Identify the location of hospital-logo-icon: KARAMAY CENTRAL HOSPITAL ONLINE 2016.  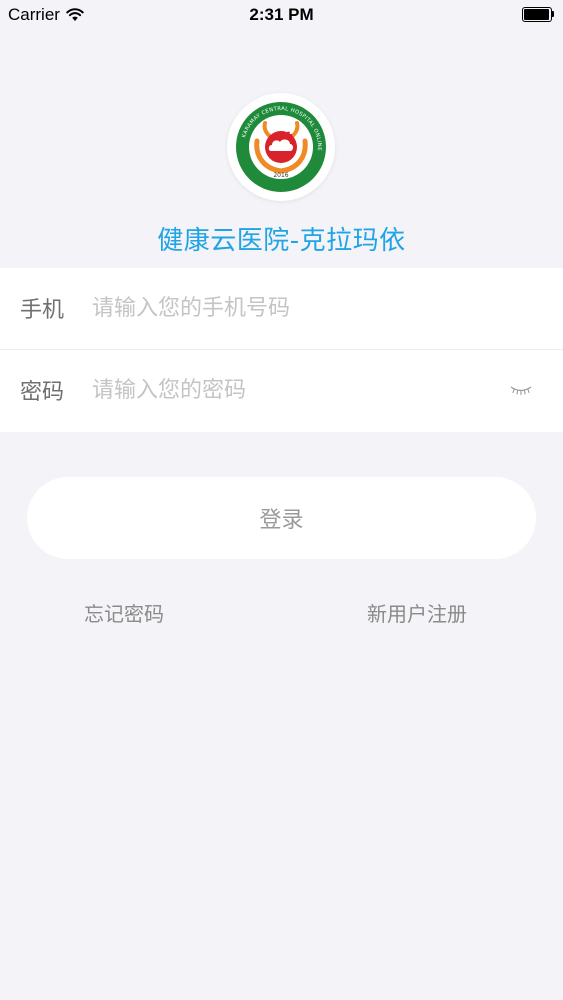
(281, 147).